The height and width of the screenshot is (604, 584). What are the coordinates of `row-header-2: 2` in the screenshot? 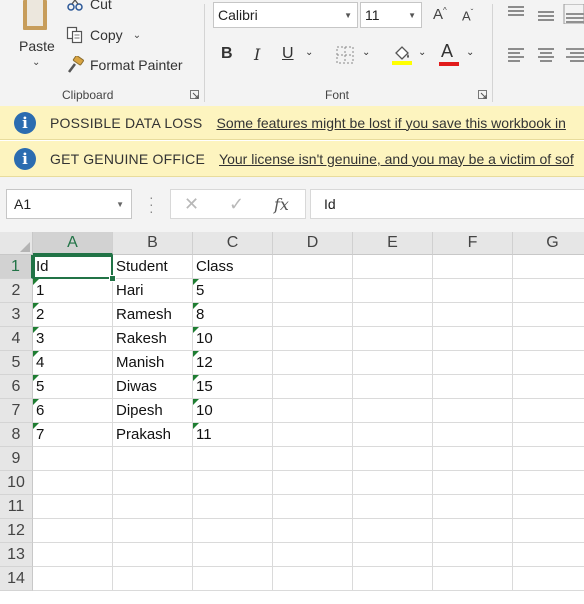 It's located at (16, 291).